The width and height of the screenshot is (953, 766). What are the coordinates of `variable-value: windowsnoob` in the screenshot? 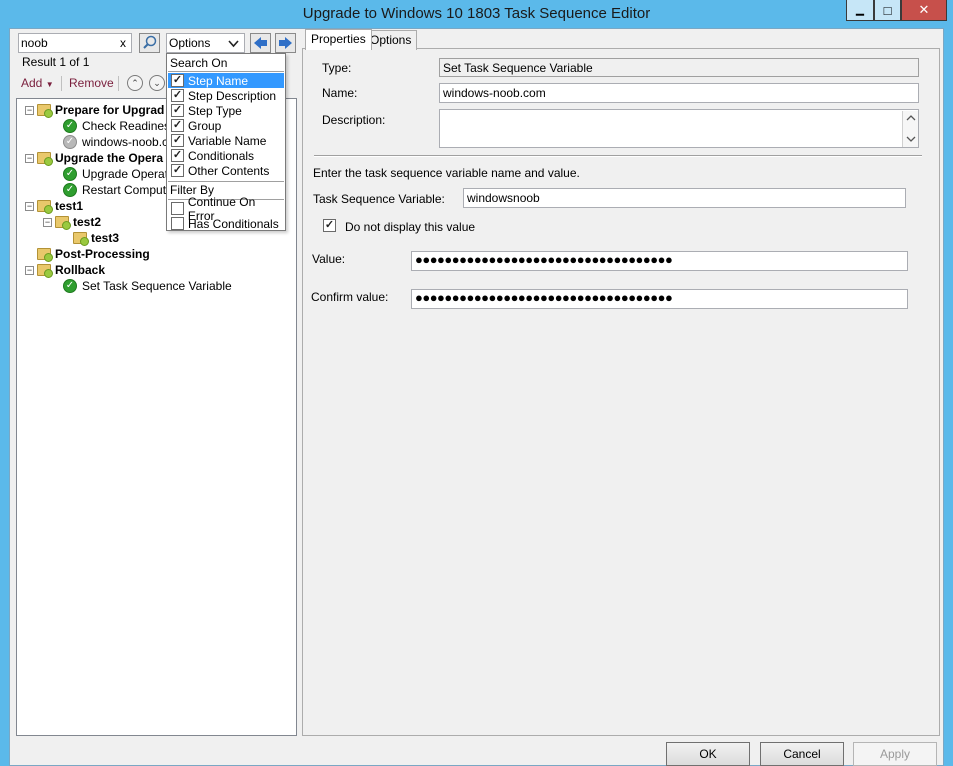 It's located at (503, 198).